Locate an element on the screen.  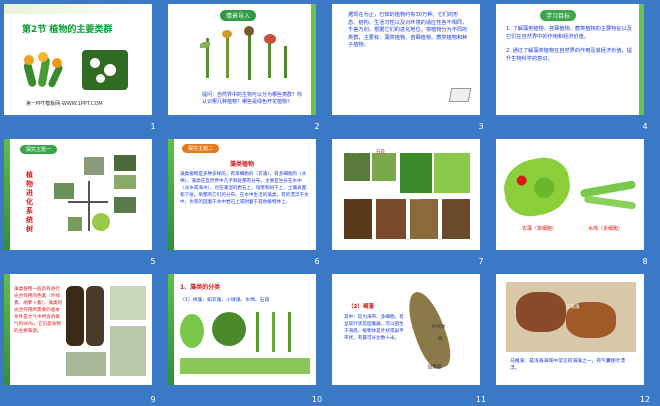
label-ulva: 石莼 is located at coordinates (380, 152).